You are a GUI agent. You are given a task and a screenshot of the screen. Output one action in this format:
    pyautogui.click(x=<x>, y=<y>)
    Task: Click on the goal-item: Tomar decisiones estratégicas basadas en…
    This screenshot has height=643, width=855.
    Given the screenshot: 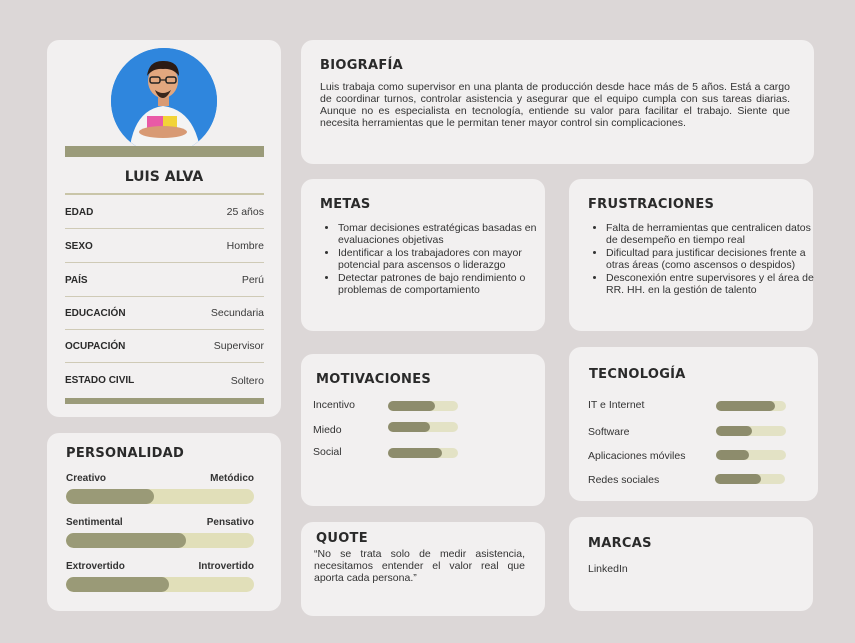 What is the action you would take?
    pyautogui.click(x=452, y=234)
    